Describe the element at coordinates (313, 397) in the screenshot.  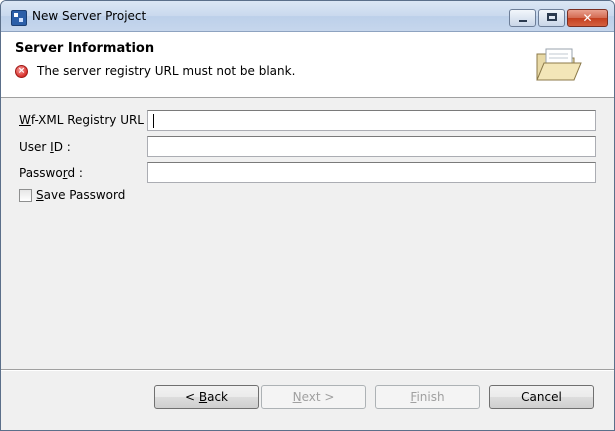
I see `next-button: Next >` at that location.